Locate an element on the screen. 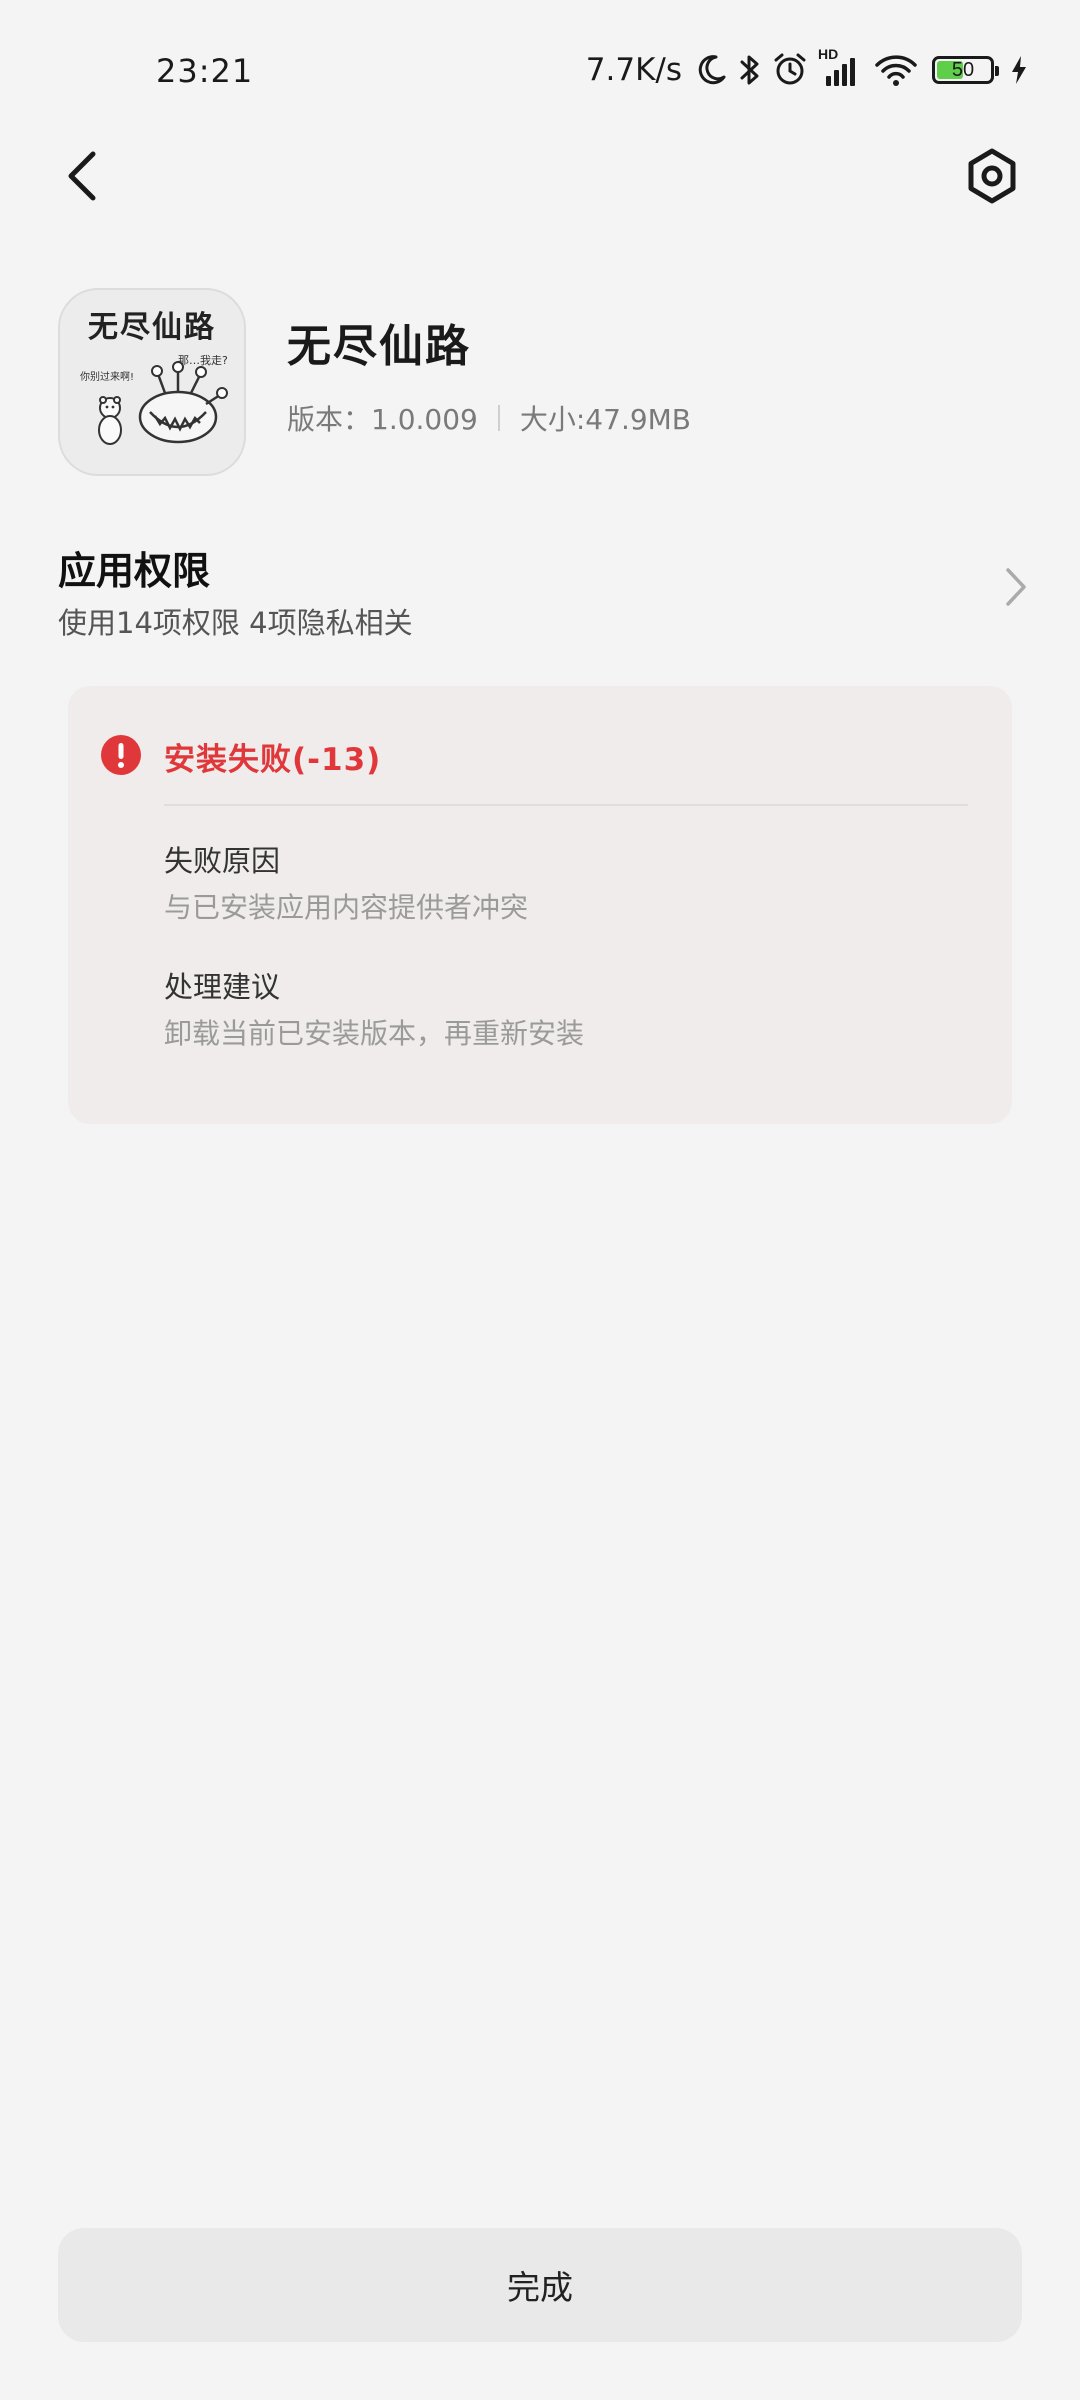 The image size is (1080, 2400). chevron-left-icon is located at coordinates (82, 176).